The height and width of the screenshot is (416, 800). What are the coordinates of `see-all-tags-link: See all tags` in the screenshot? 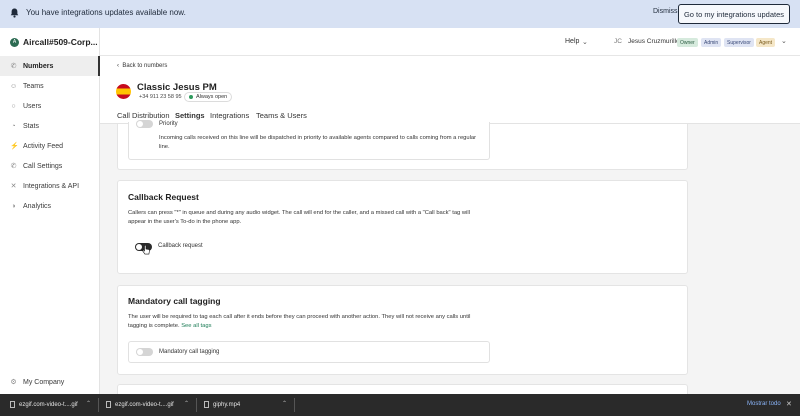 It's located at (196, 326).